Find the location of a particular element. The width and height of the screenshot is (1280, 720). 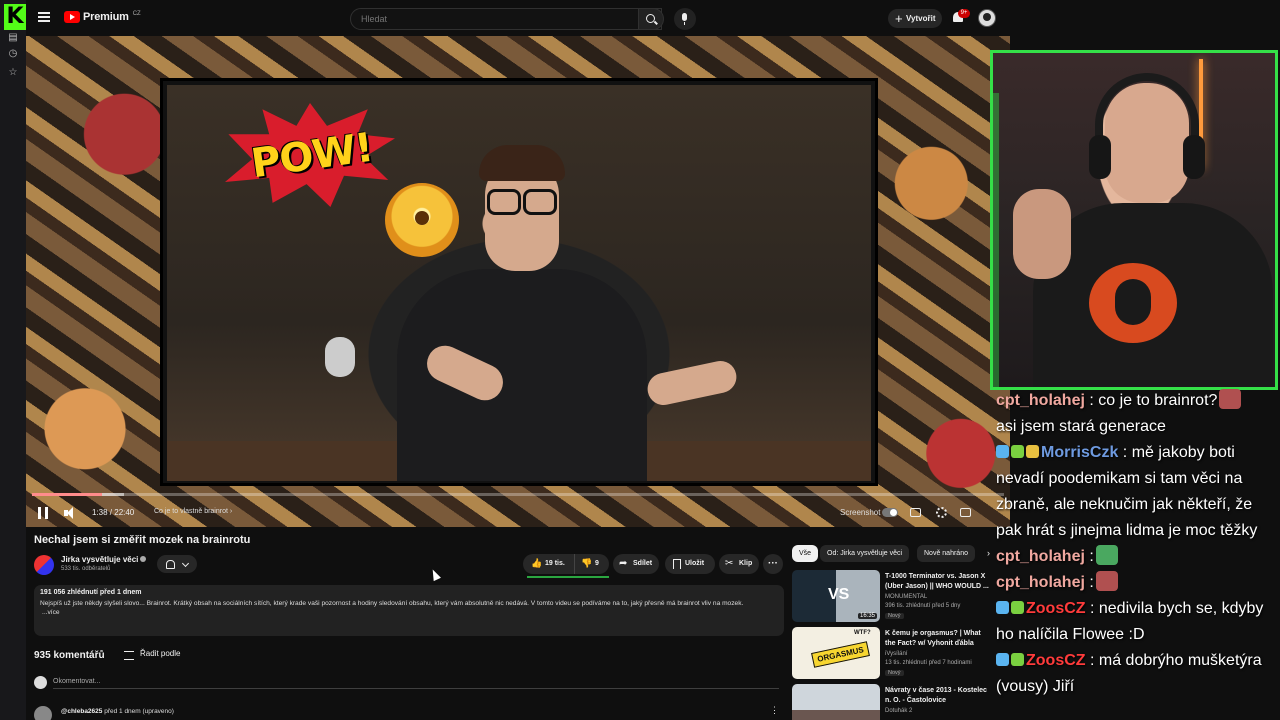

subscriber-count: 533 tis. odběratelů is located at coordinates (86, 569).